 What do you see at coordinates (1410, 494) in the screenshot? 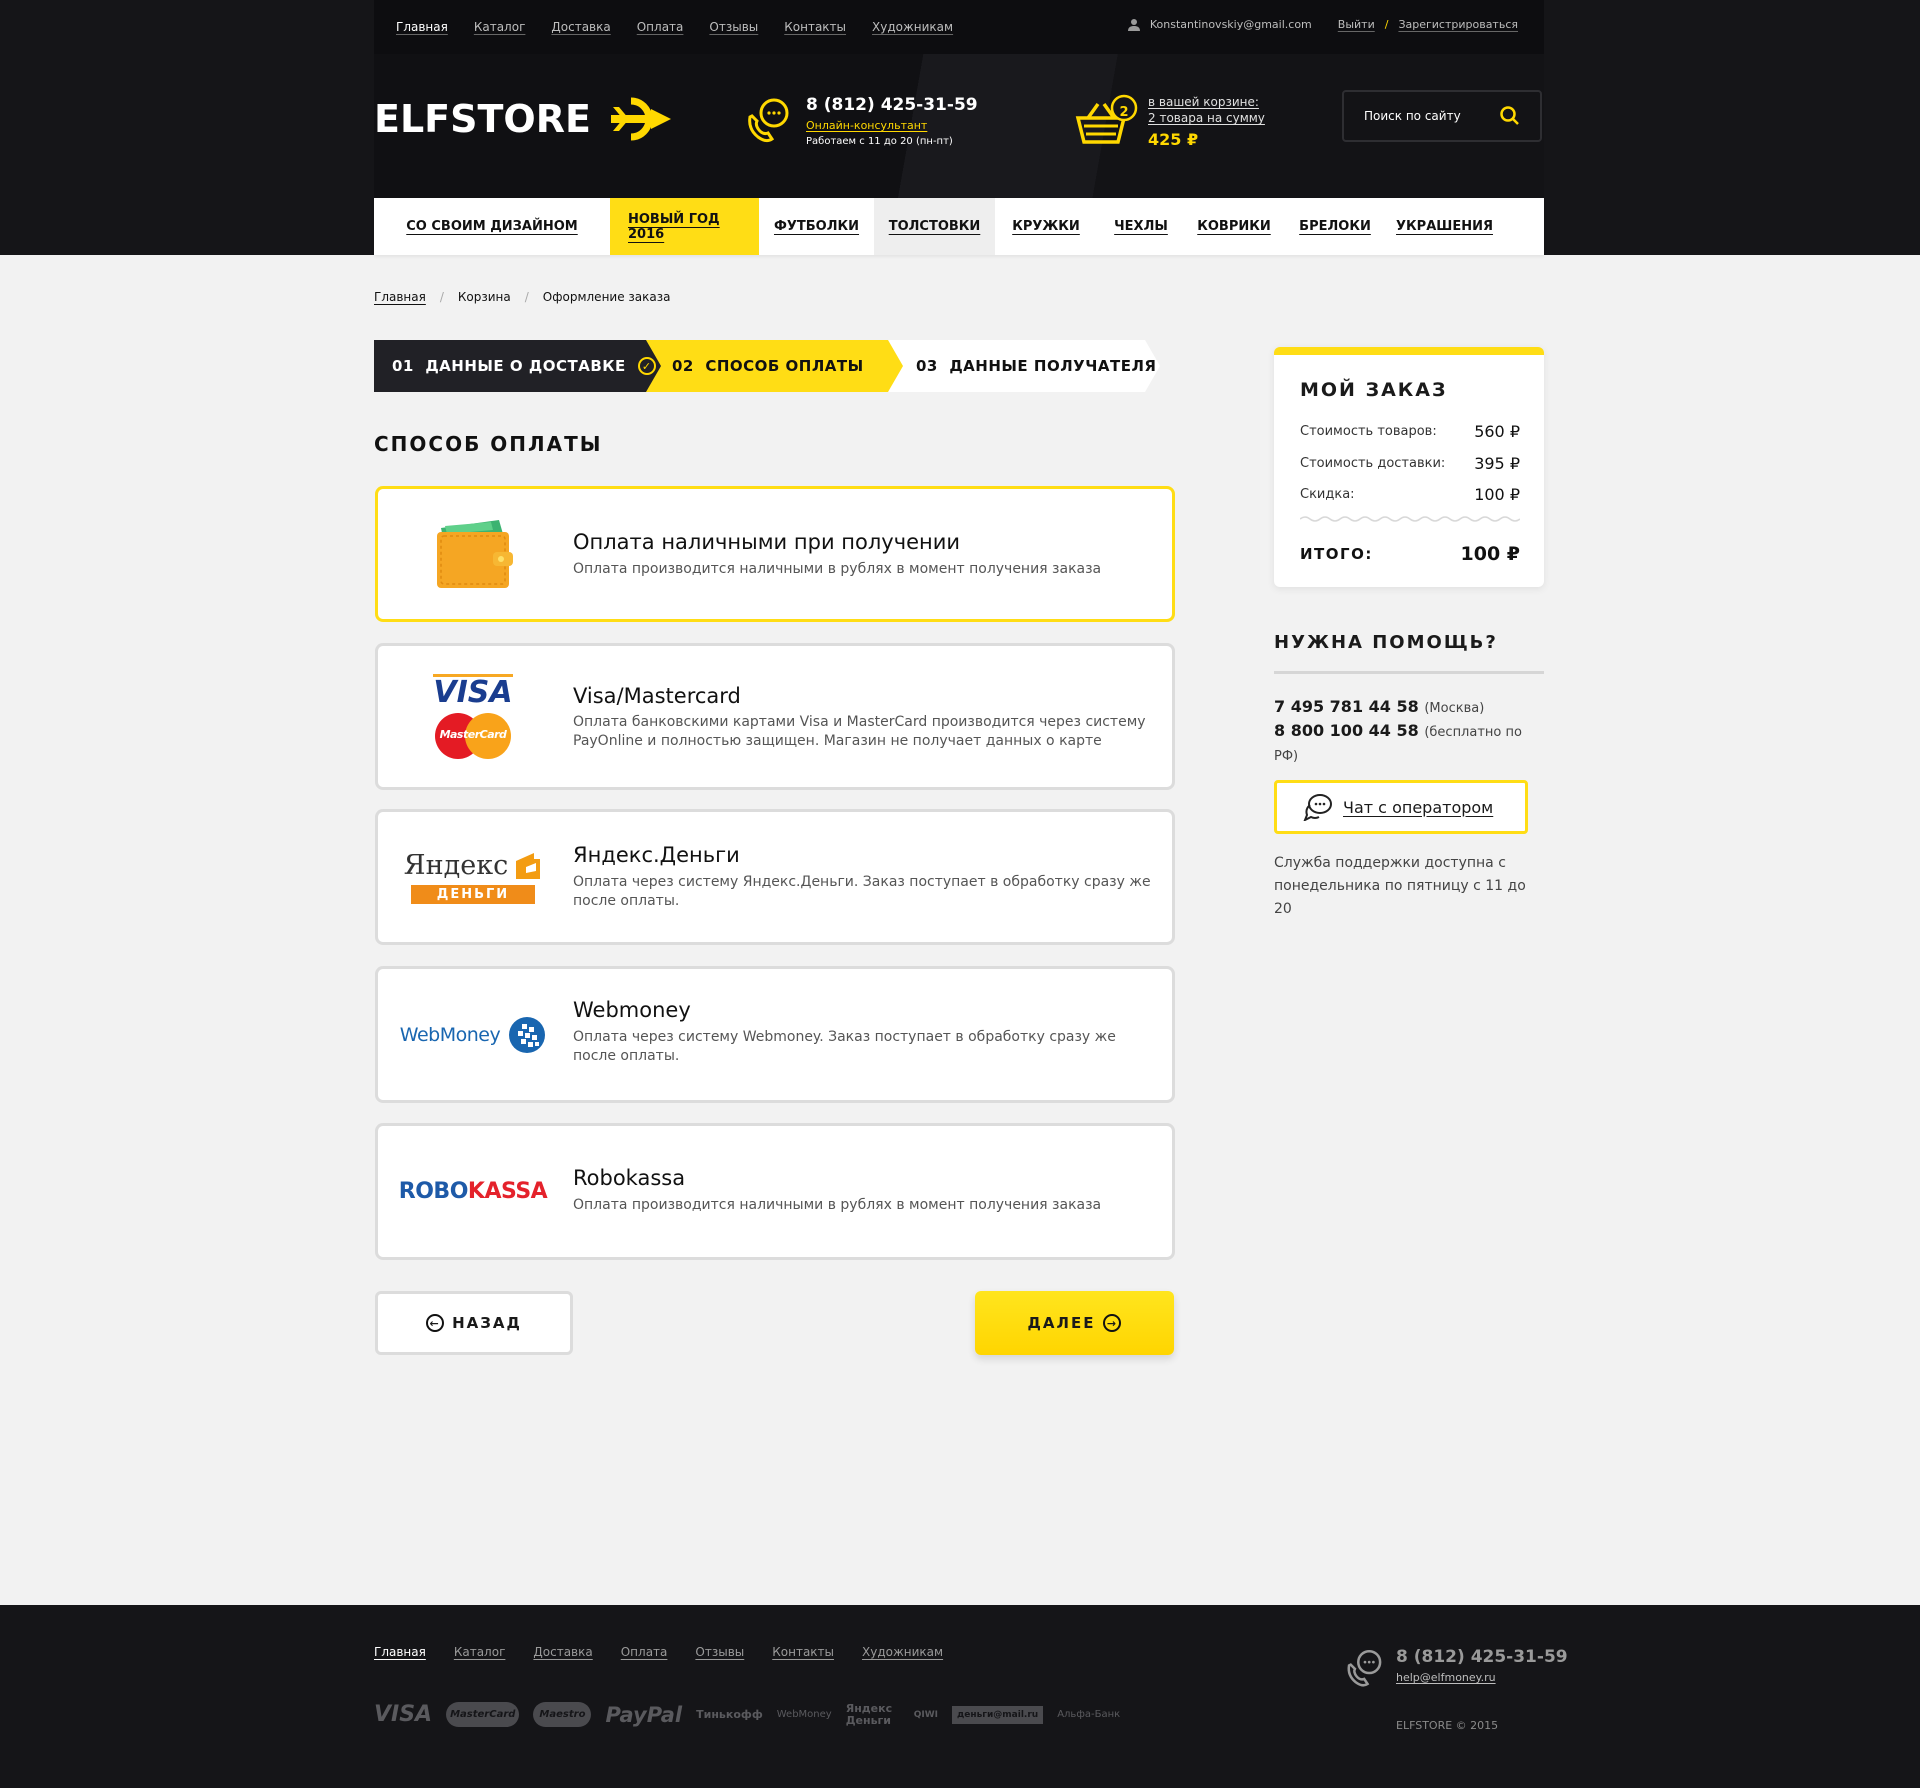
I see `order-row-discount: Скидка: 100 ₽` at bounding box center [1410, 494].